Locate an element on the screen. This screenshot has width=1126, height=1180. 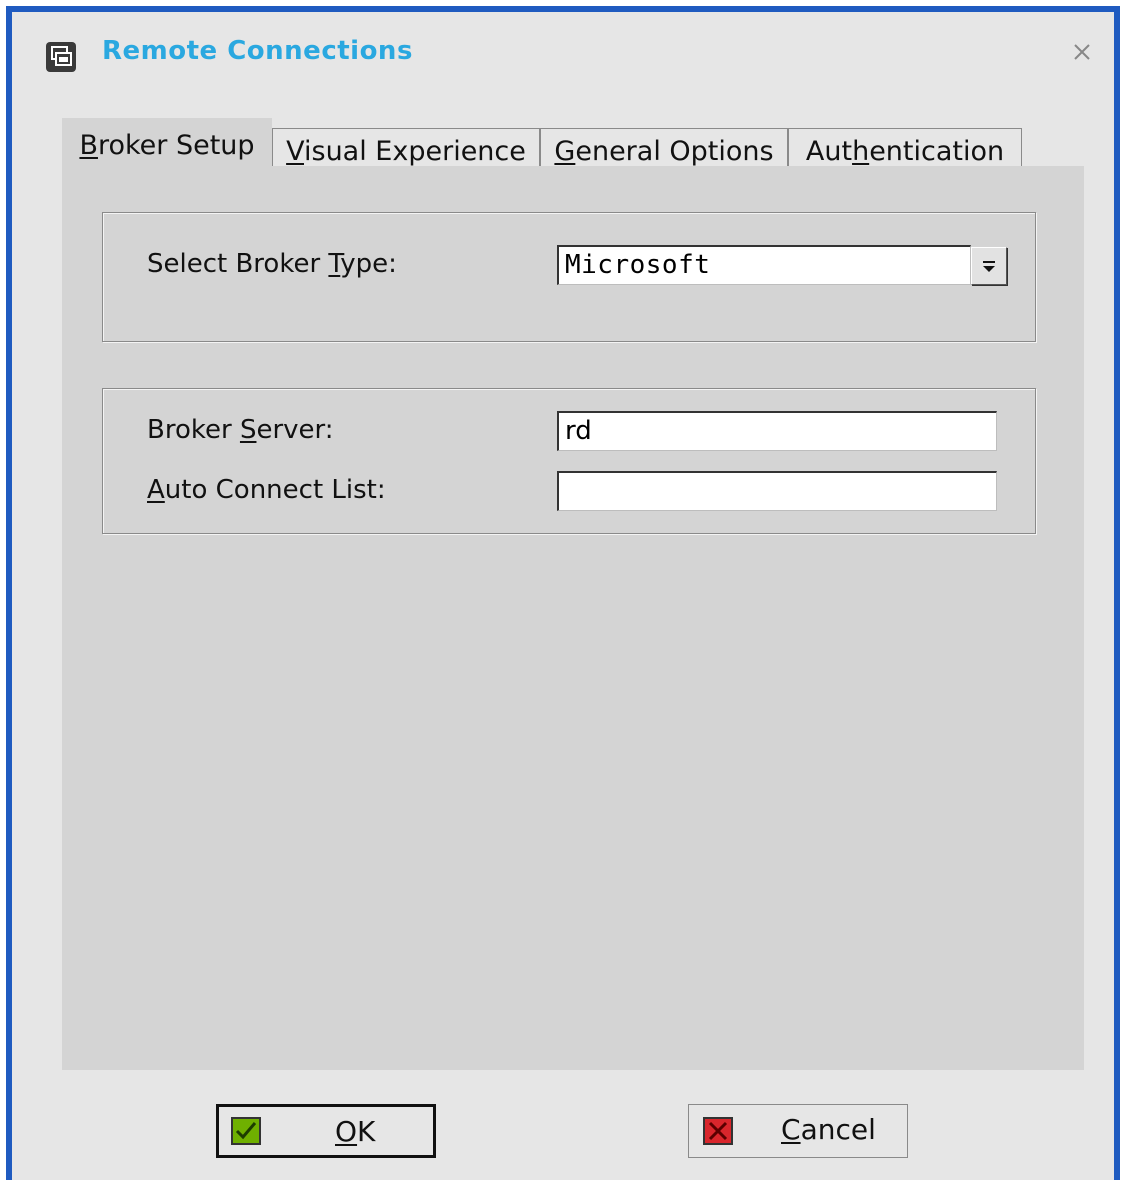
checkmark-icon is located at coordinates (246, 1131).